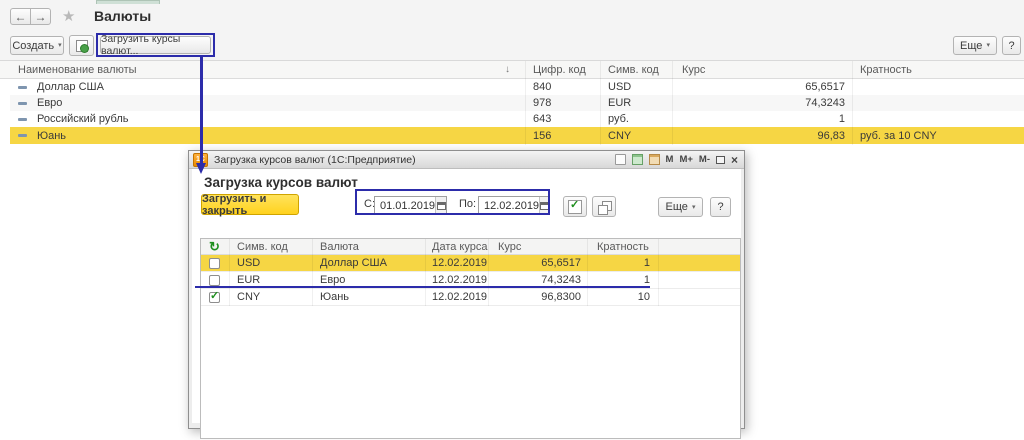 This screenshot has width=1024, height=440. What do you see at coordinates (315, 159) in the screenshot?
I see `dialog-title: Загрузка курсов валют (1С:Предприятие)` at bounding box center [315, 159].